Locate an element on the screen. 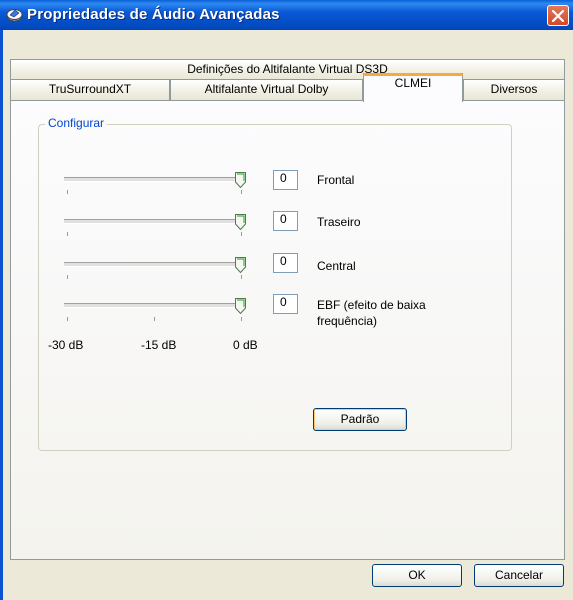 This screenshot has width=573, height=600. tab-clmei-label: CLMEI is located at coordinates (413, 83).